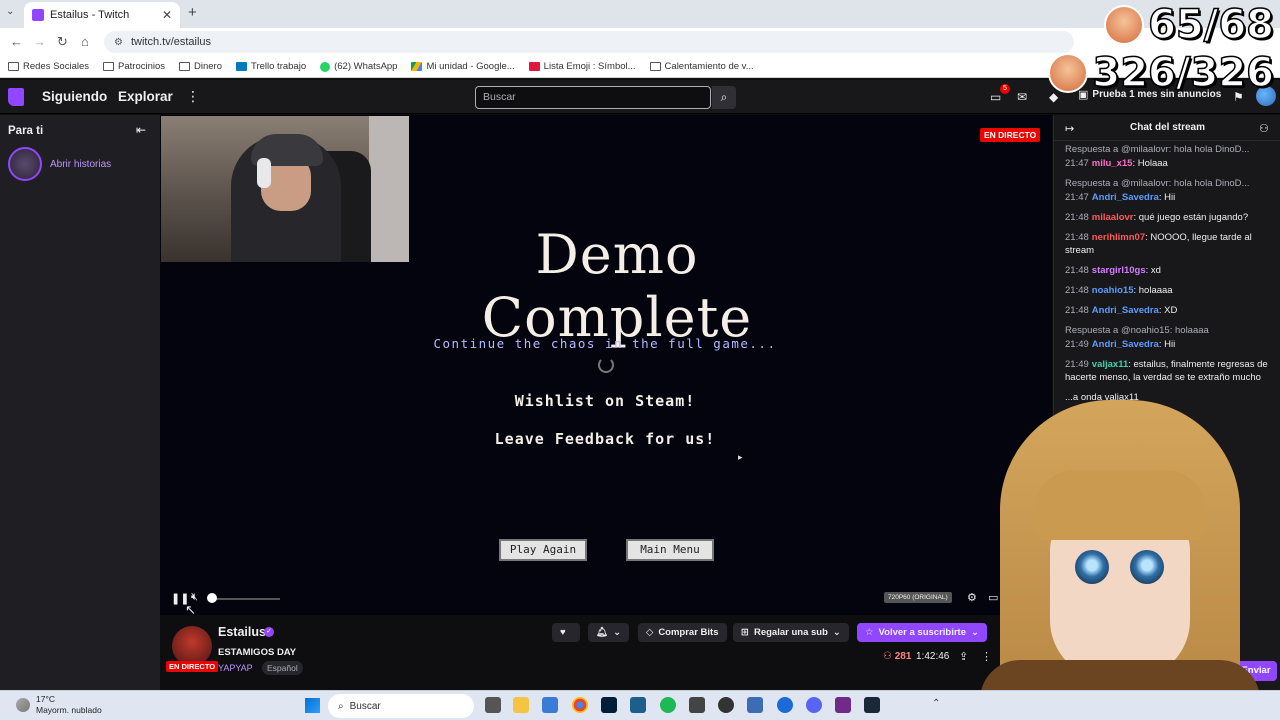 The width and height of the screenshot is (1280, 720). Describe the element at coordinates (936, 703) in the screenshot. I see `system-tray-expand-icon: ⌃` at that location.